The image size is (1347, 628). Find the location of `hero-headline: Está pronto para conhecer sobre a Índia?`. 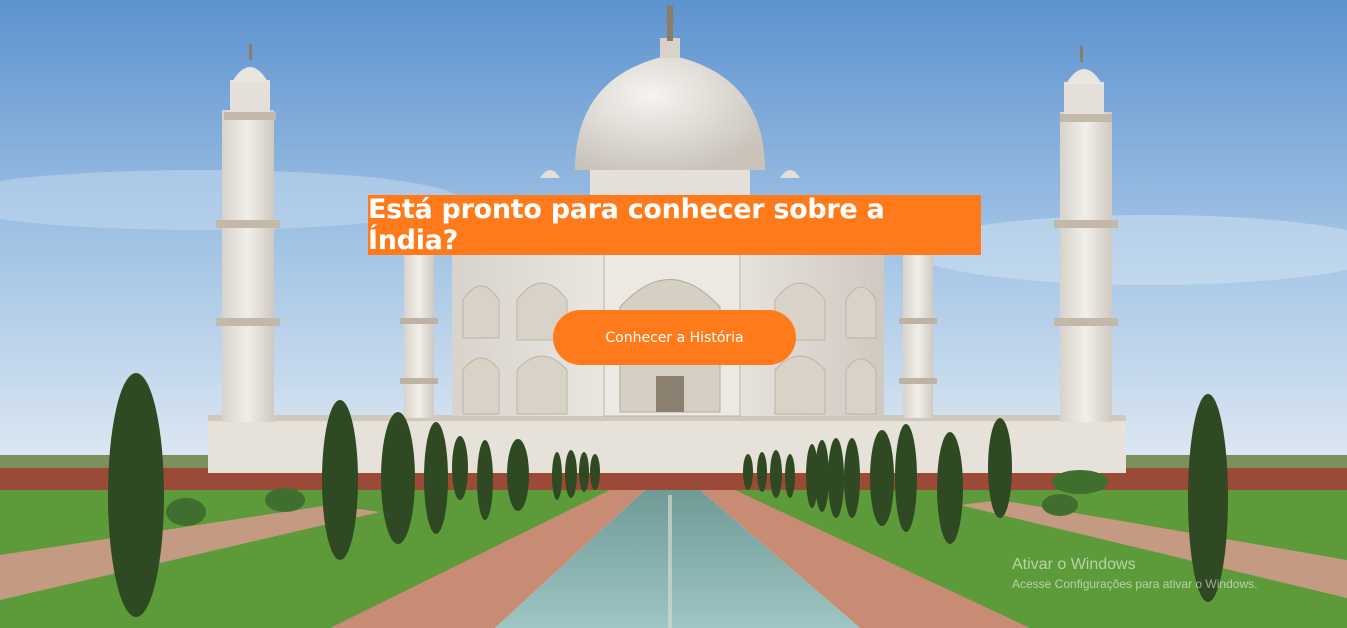

hero-headline: Está pronto para conhecer sobre a Índia? is located at coordinates (674, 225).